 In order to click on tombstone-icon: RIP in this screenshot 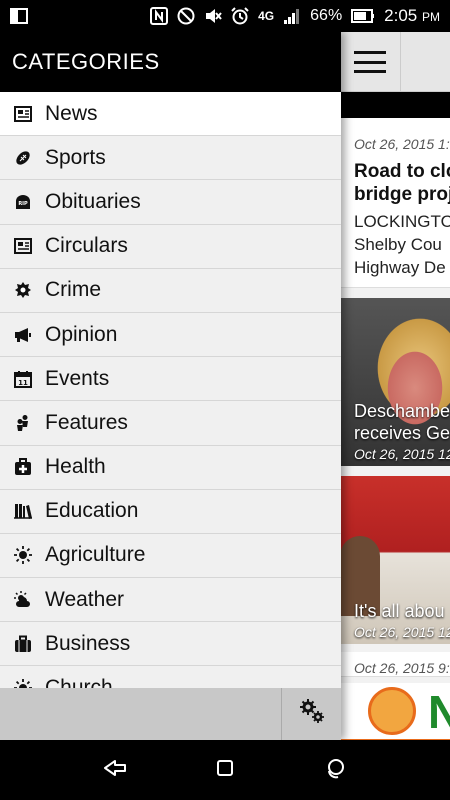, I will do `click(22, 202)`.